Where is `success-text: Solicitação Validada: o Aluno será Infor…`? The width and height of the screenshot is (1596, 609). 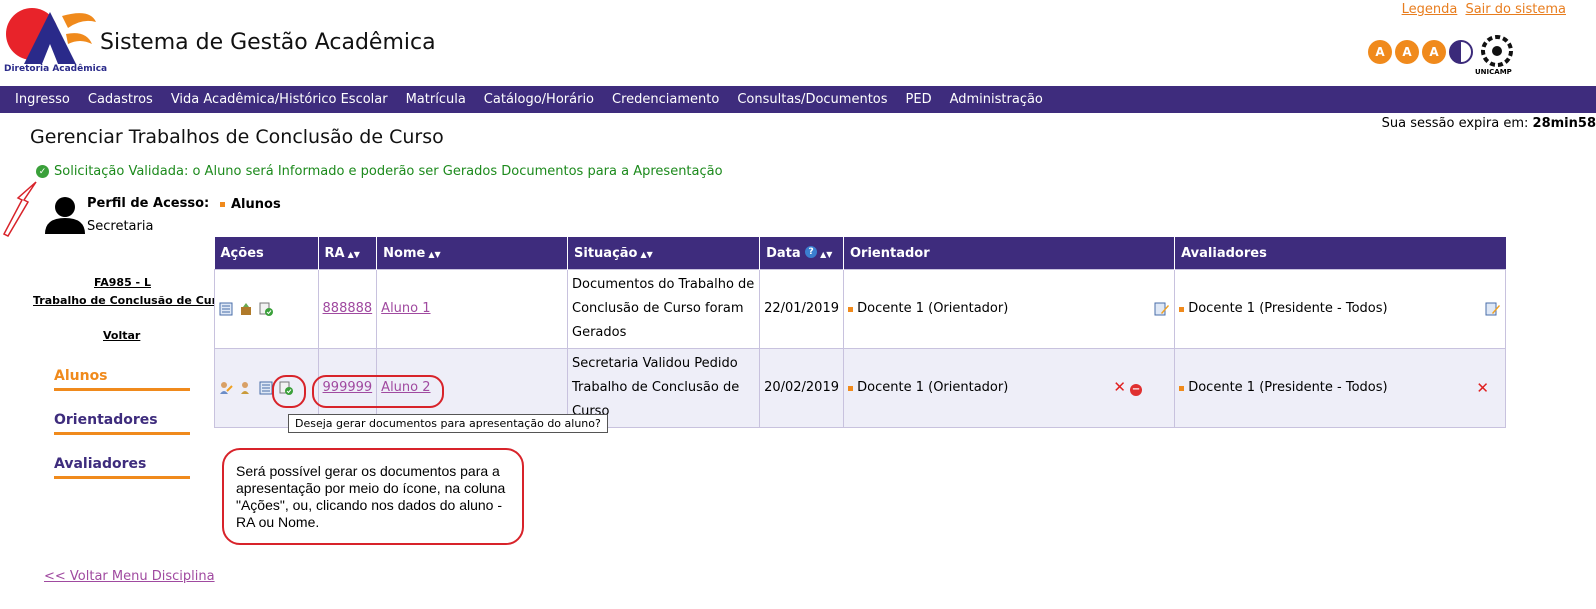 success-text: Solicitação Validada: o Aluno será Infor… is located at coordinates (388, 171).